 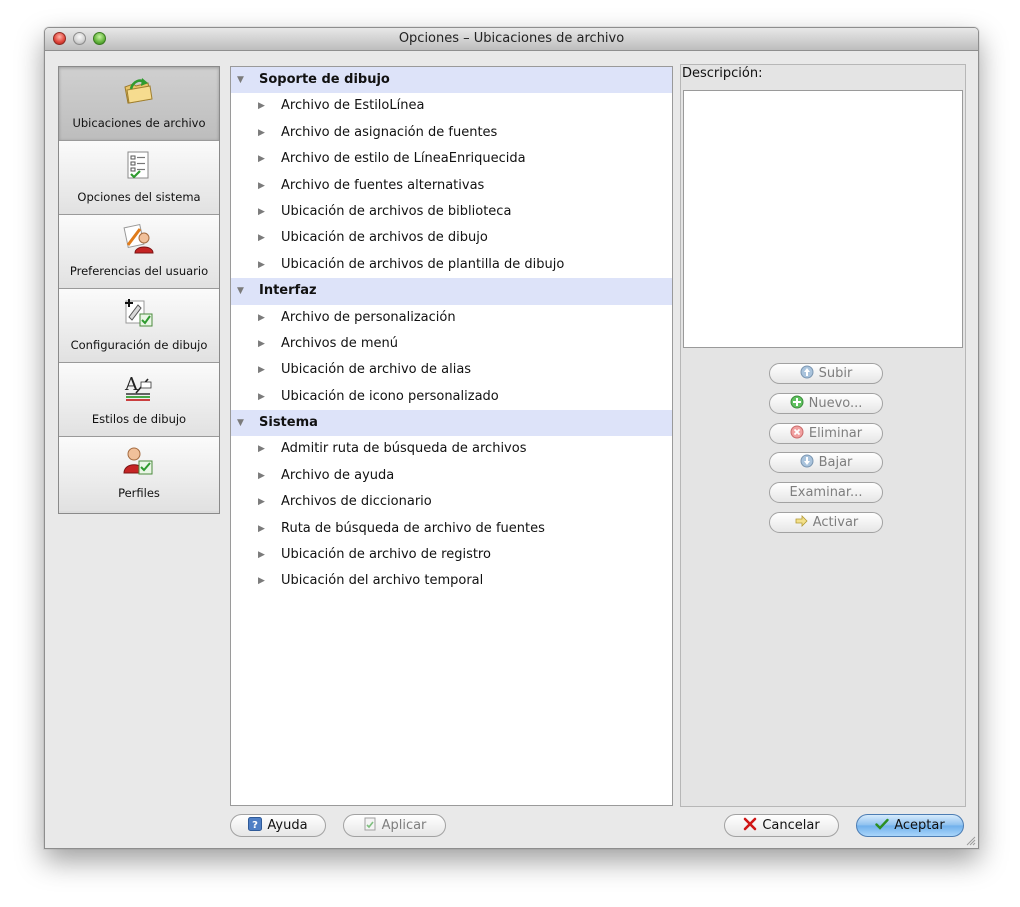 I want to click on category-label: Preferencias del usuario, so click(x=139, y=271).